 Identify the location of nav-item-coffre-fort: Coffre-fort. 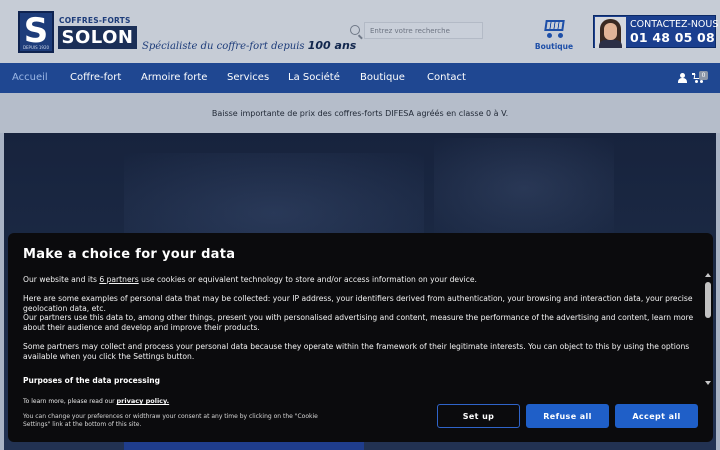
(95, 78).